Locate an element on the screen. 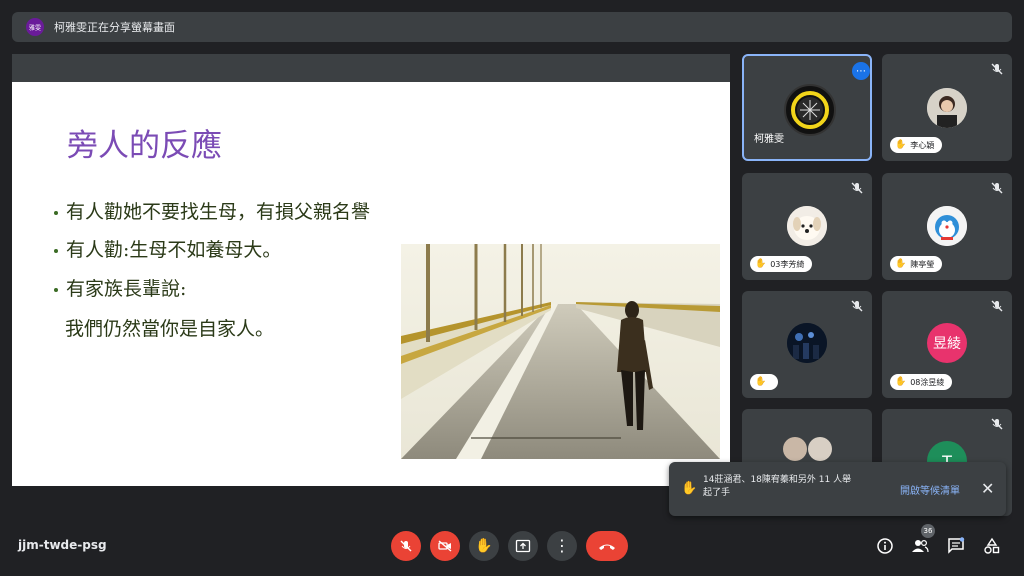  chat-icon is located at coordinates (956, 545).